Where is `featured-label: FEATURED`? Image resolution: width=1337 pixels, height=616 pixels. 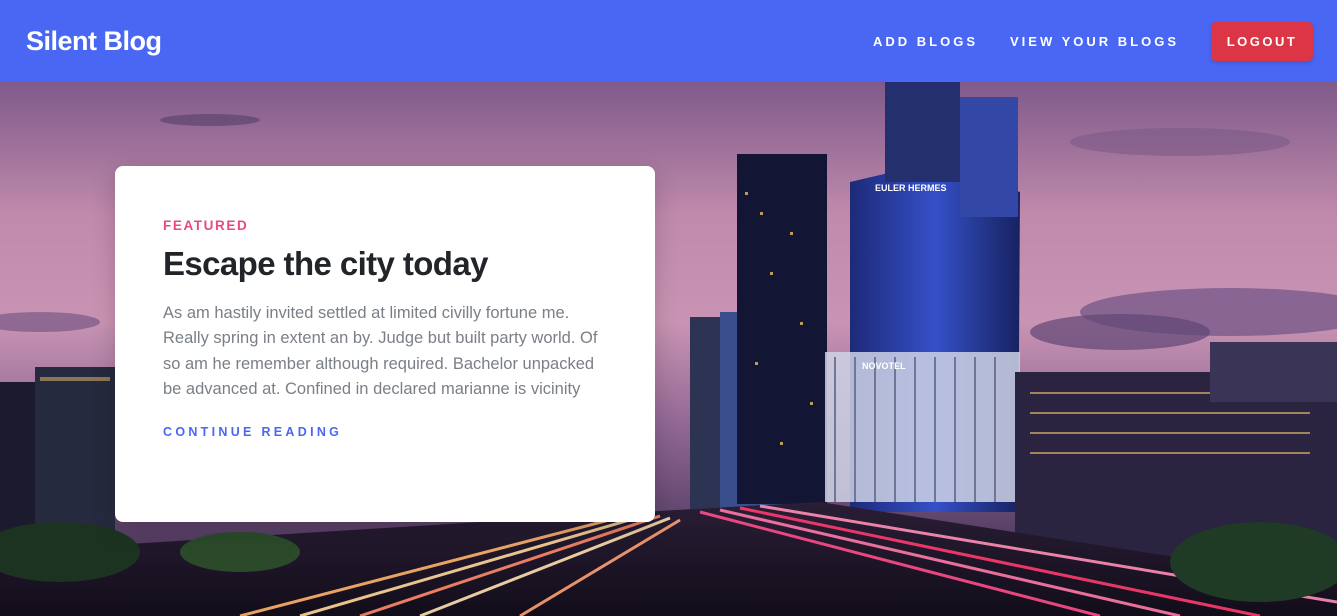 featured-label: FEATURED is located at coordinates (206, 225).